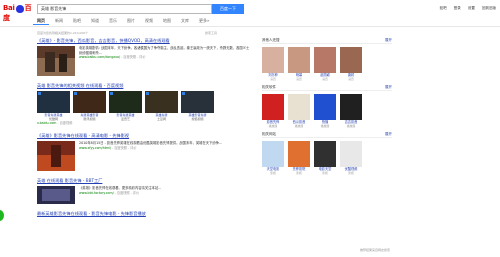 The width and height of the screenshot is (500, 257). I want to click on result-url: www.baibu.com/dongzuo/, so click(99, 57).